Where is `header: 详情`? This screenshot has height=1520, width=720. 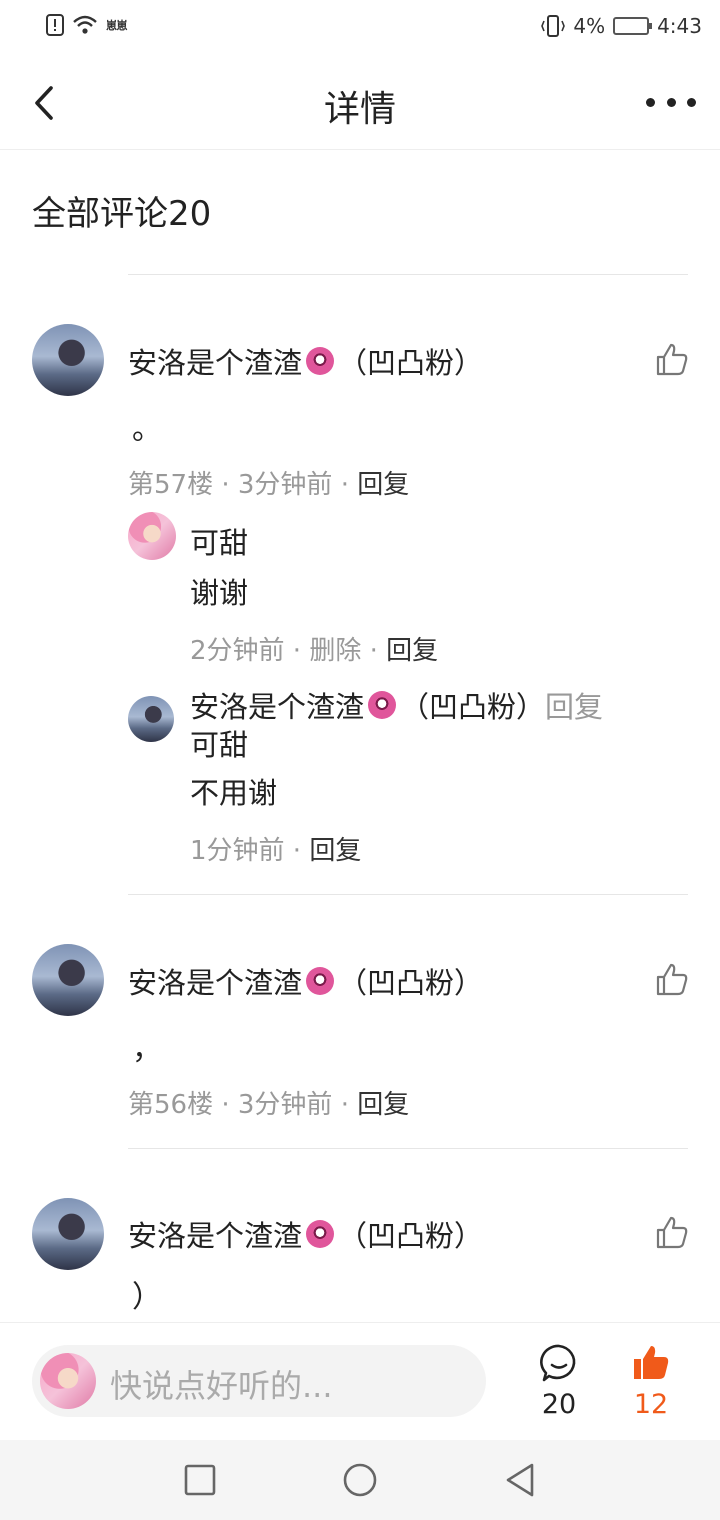
header: 详情 is located at coordinates (360, 103).